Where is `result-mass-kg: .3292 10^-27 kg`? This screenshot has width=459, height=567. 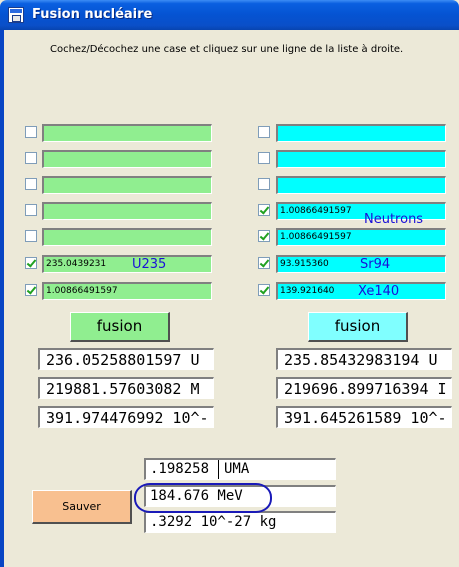
result-mass-kg: .3292 10^-27 kg is located at coordinates (240, 522).